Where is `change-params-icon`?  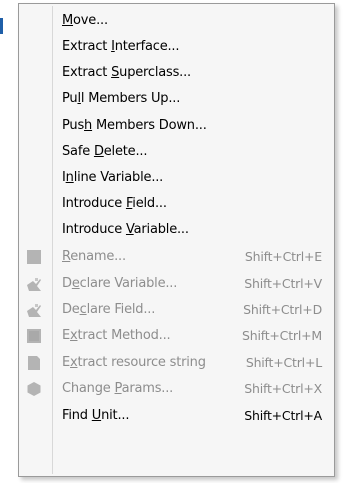
change-params-icon is located at coordinates (34, 389).